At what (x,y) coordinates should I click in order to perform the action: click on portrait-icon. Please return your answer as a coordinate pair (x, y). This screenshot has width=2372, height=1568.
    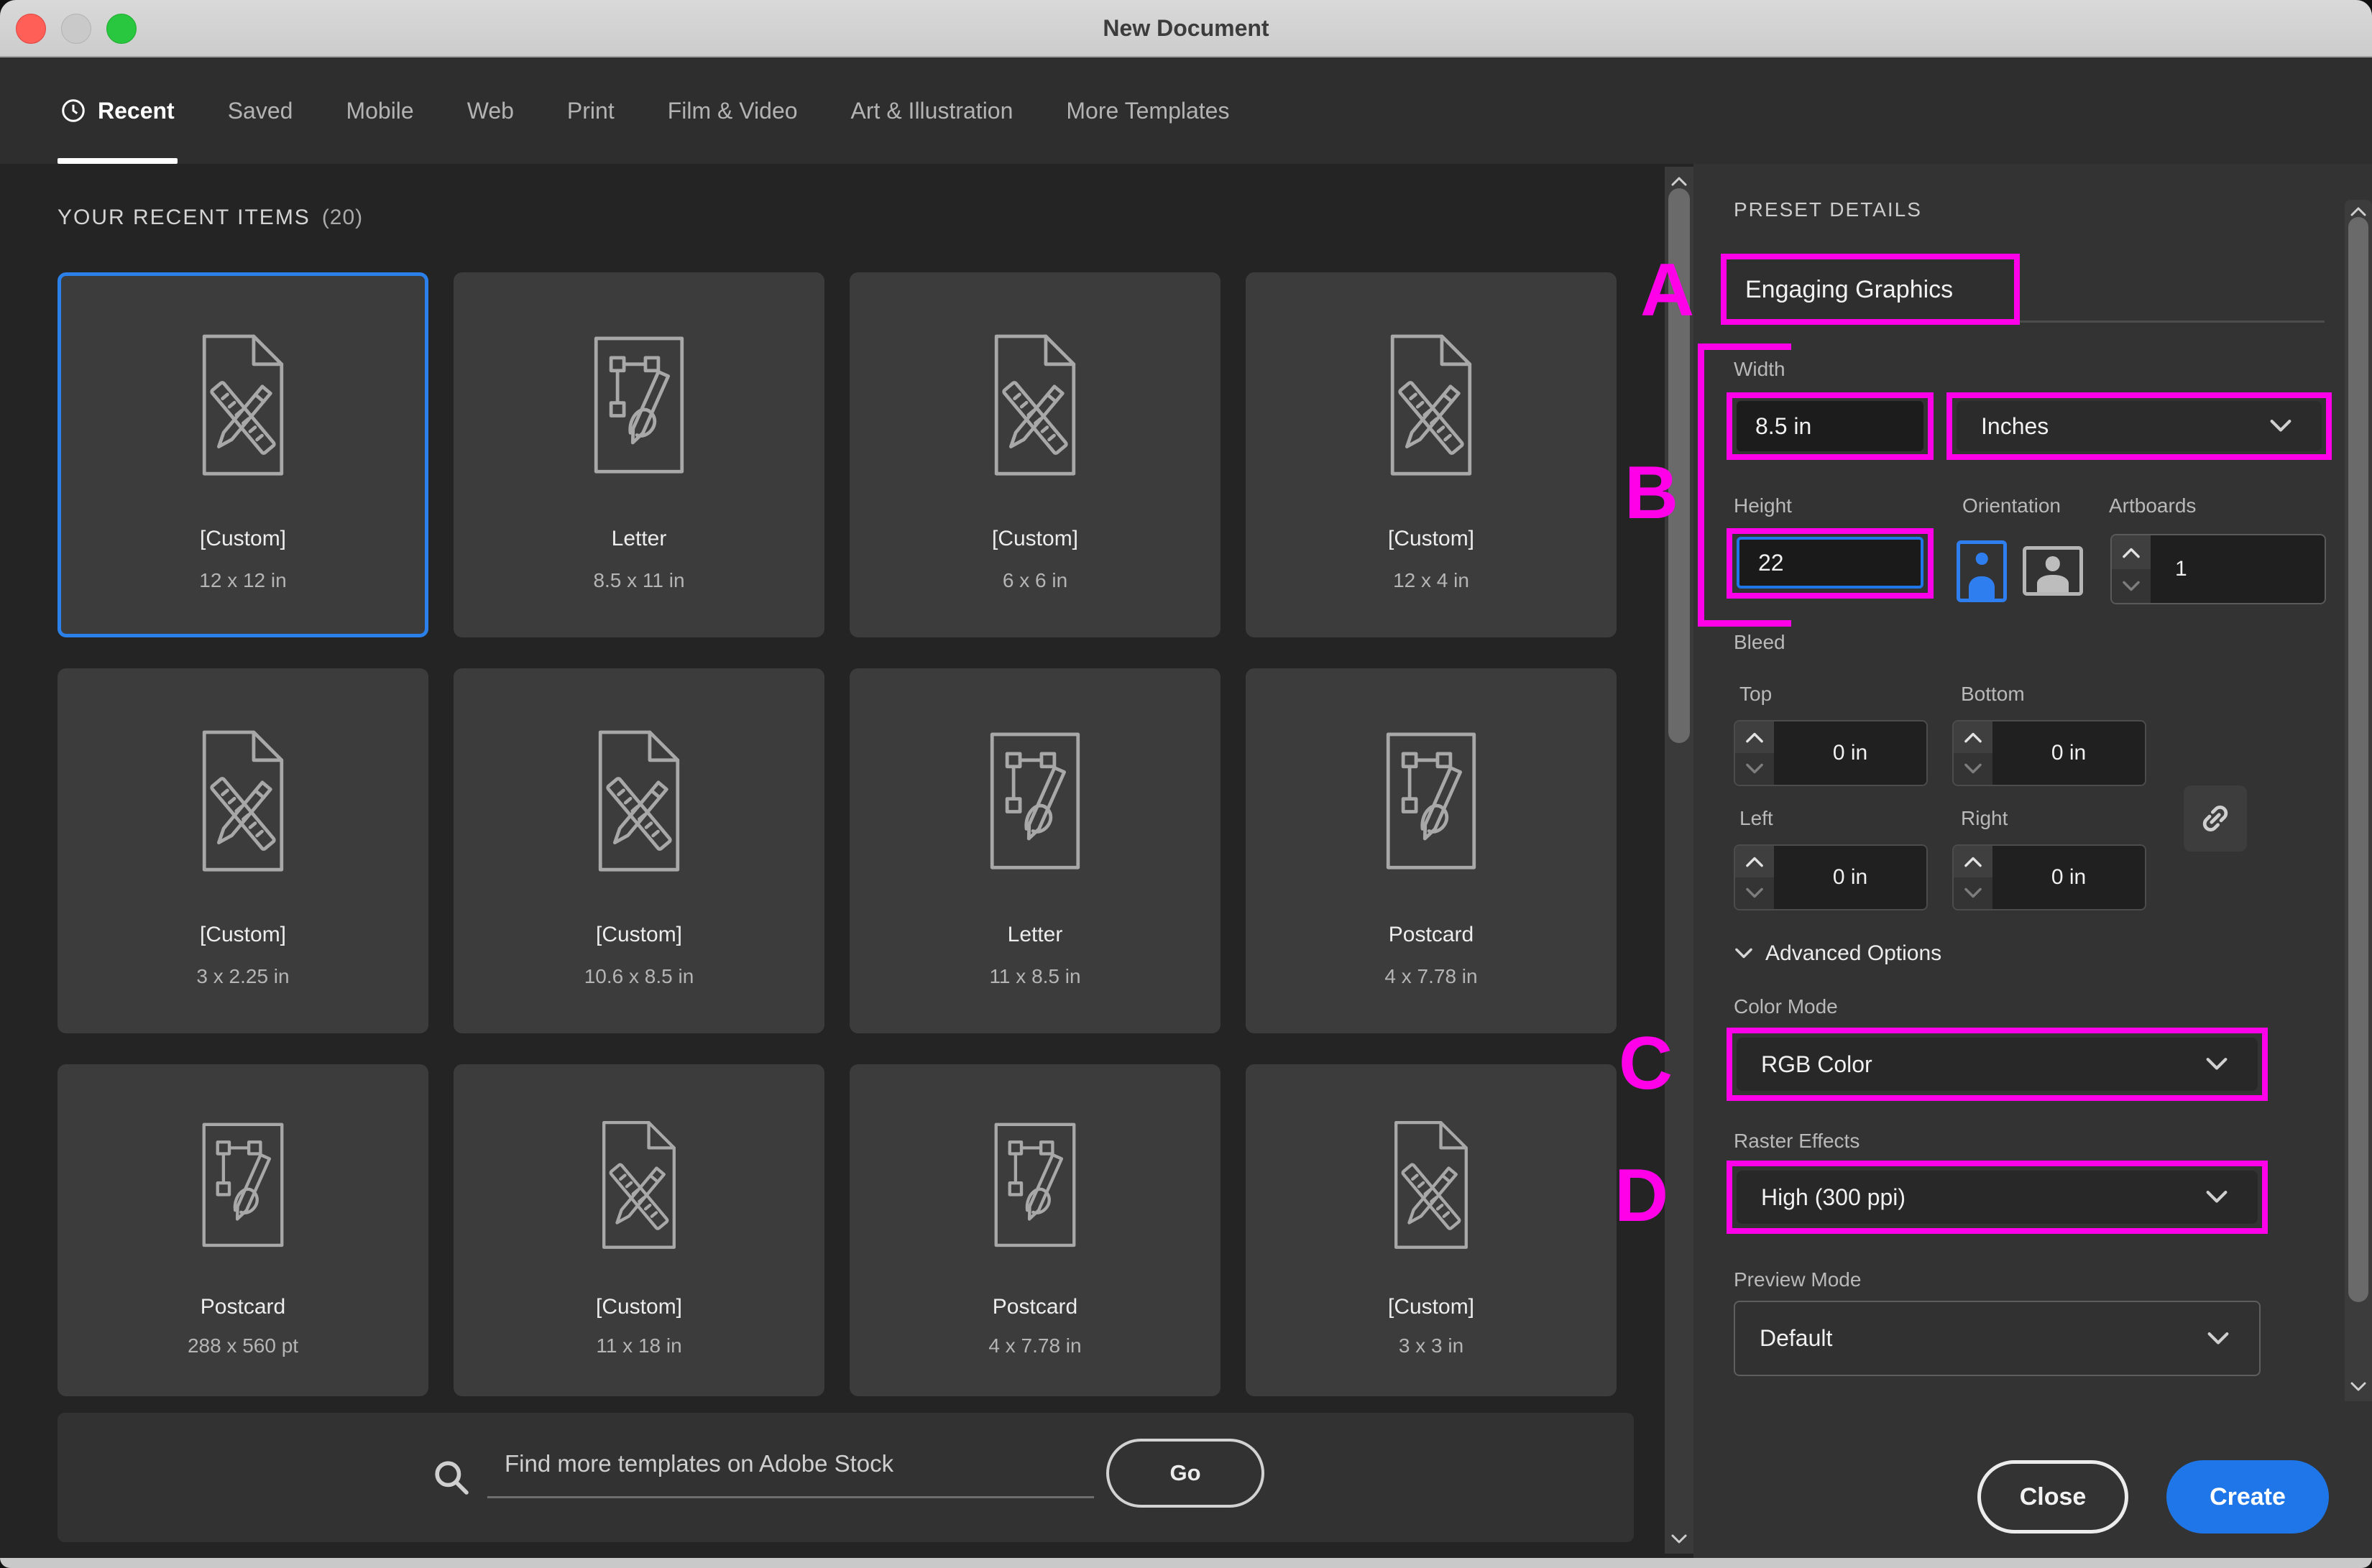
    Looking at the image, I should click on (1982, 576).